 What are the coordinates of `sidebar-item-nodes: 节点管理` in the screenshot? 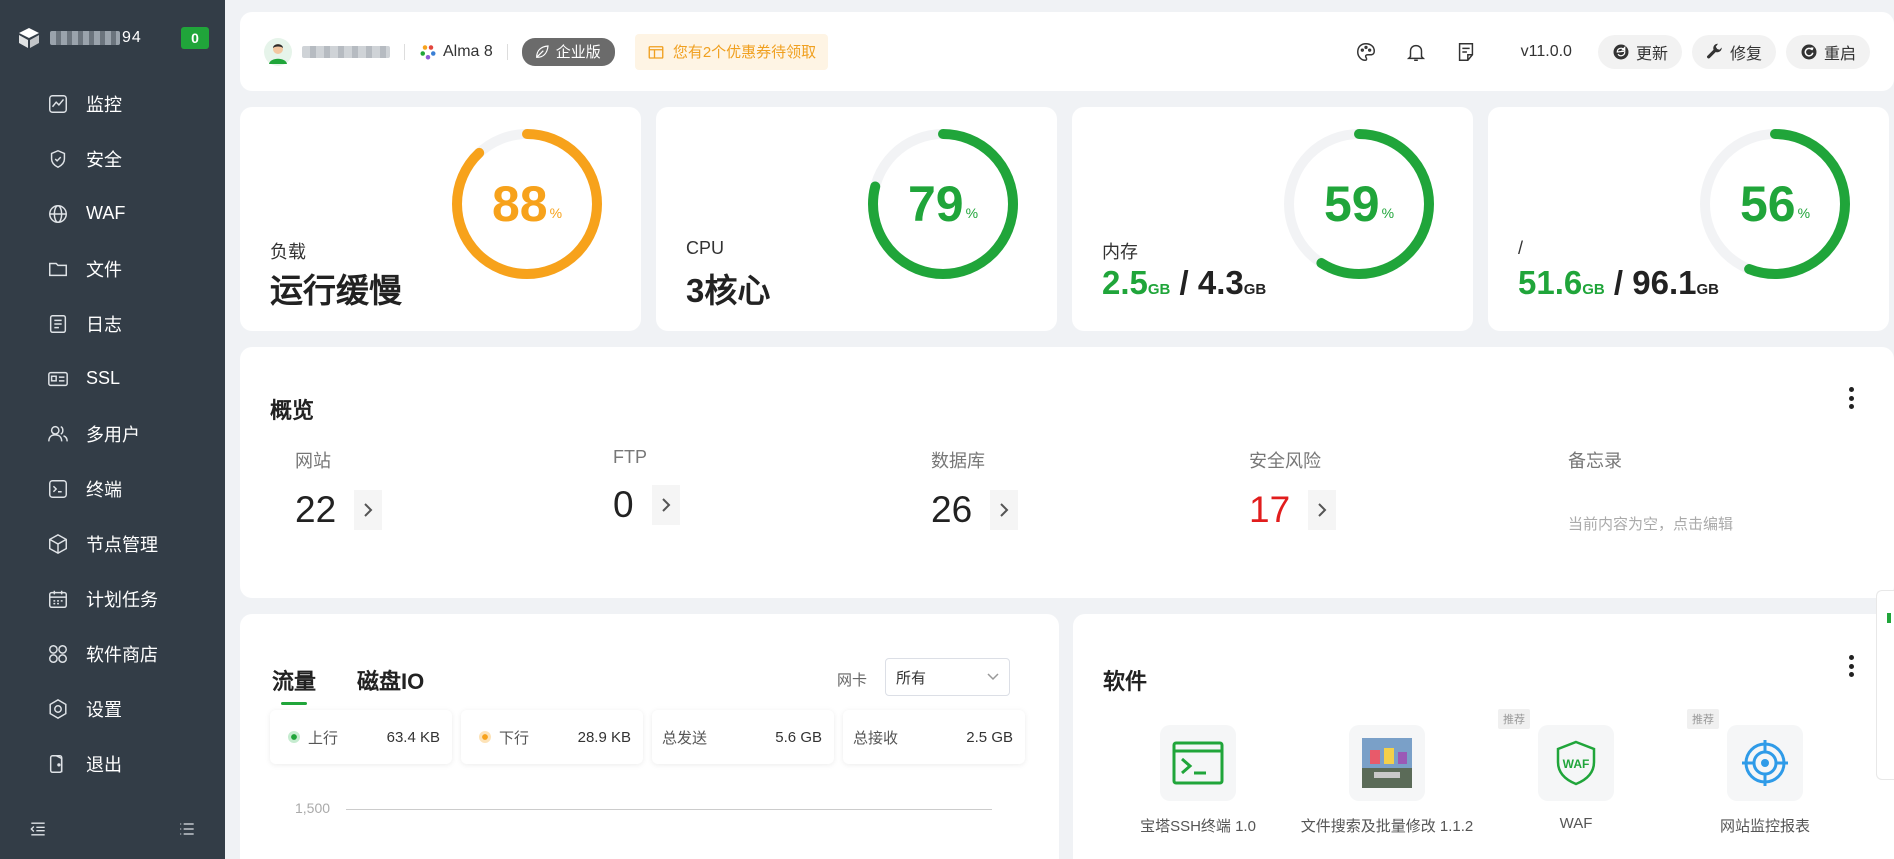 It's located at (112, 543).